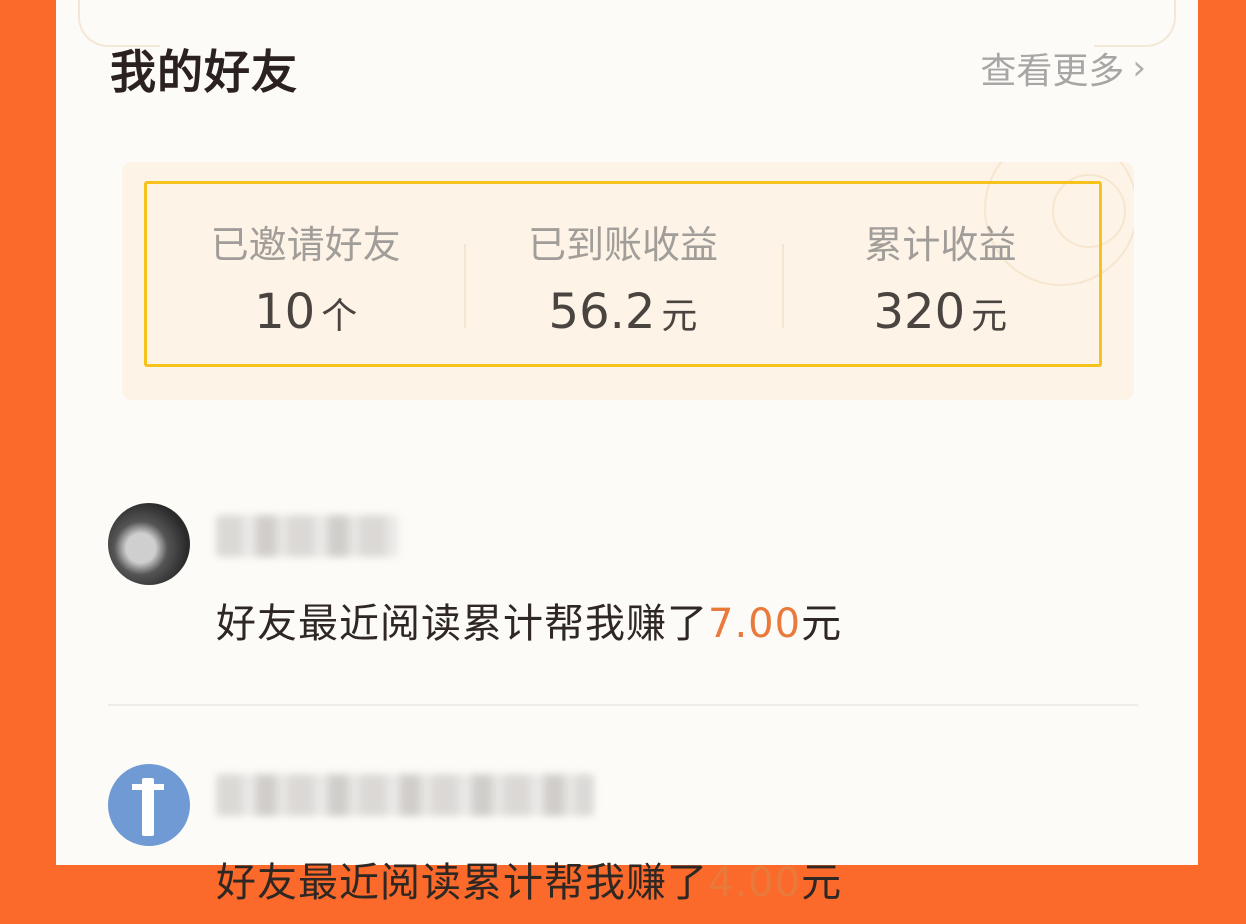  What do you see at coordinates (285, 312) in the screenshot?
I see `stat-number: 10` at bounding box center [285, 312].